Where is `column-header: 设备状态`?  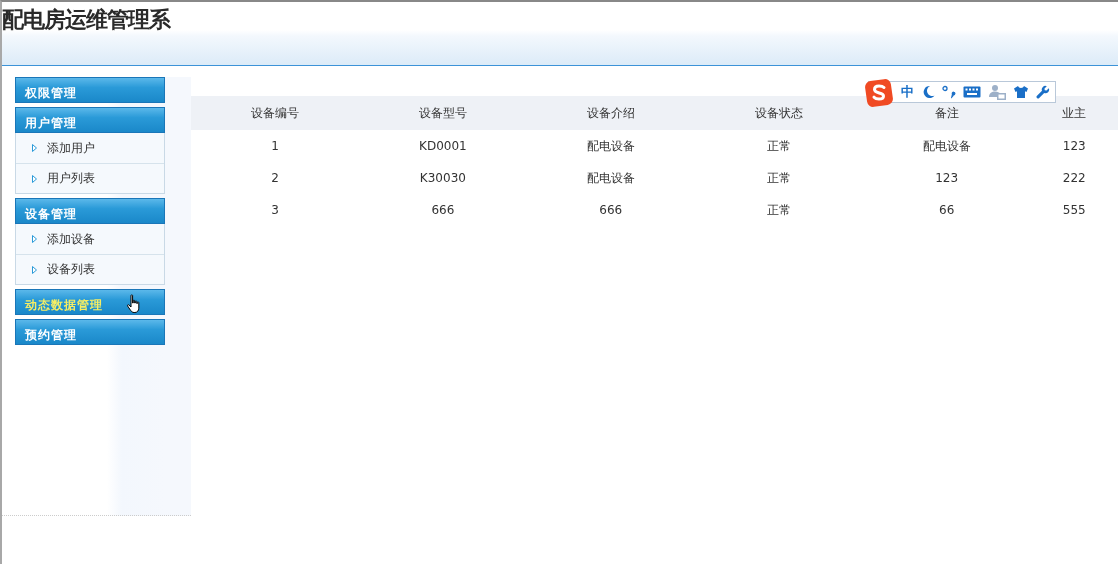 column-header: 设备状态 is located at coordinates (778, 113).